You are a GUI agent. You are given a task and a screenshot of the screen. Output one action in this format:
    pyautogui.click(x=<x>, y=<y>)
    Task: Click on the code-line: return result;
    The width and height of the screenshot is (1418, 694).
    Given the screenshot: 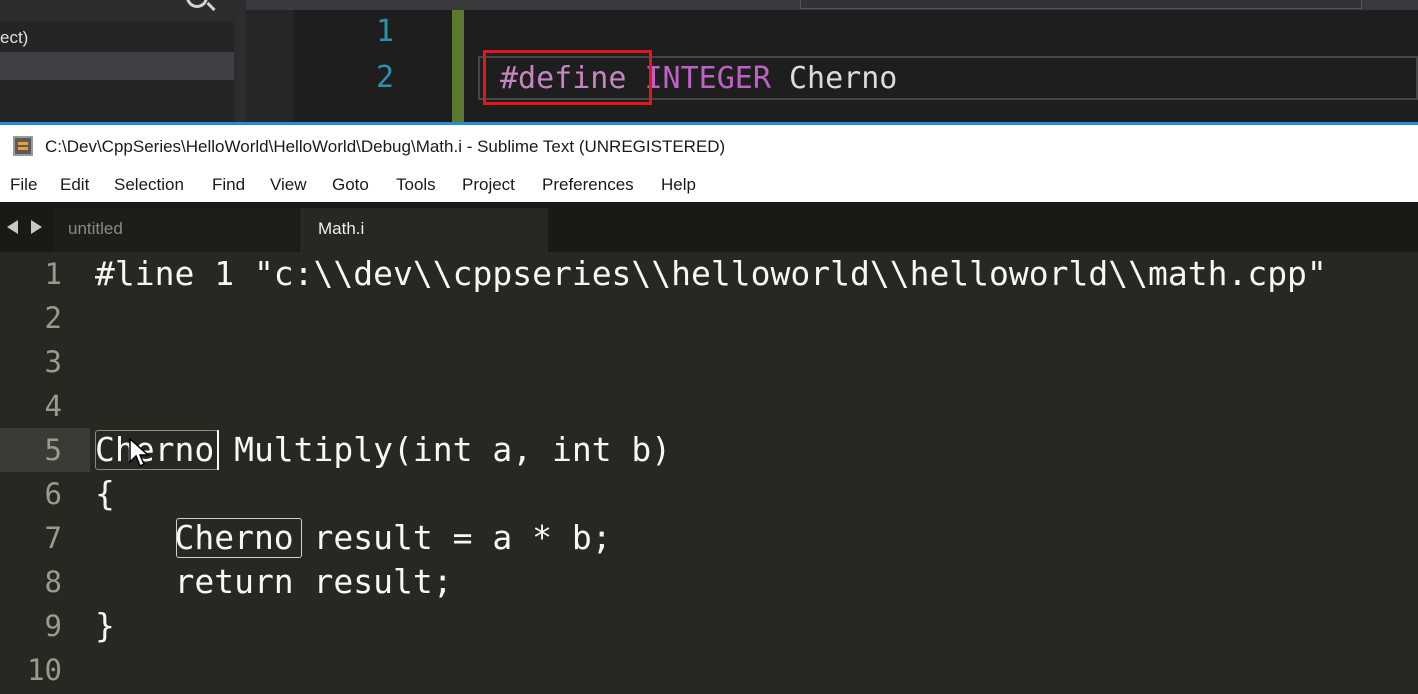 What is the action you would take?
    pyautogui.click(x=273, y=582)
    